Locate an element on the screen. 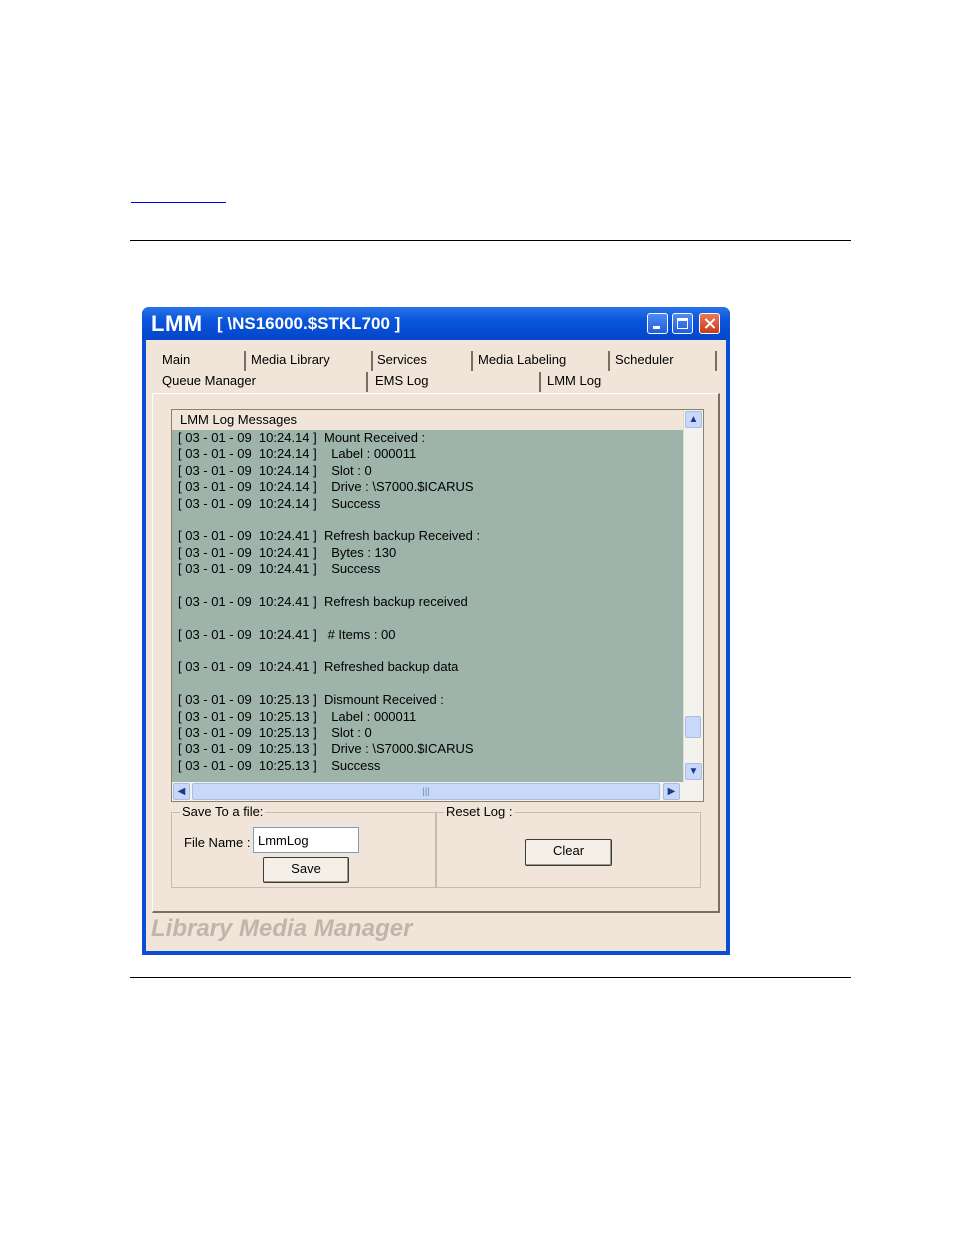 The height and width of the screenshot is (1235, 954). tab-ems-log: EMS Log is located at coordinates (457, 382).